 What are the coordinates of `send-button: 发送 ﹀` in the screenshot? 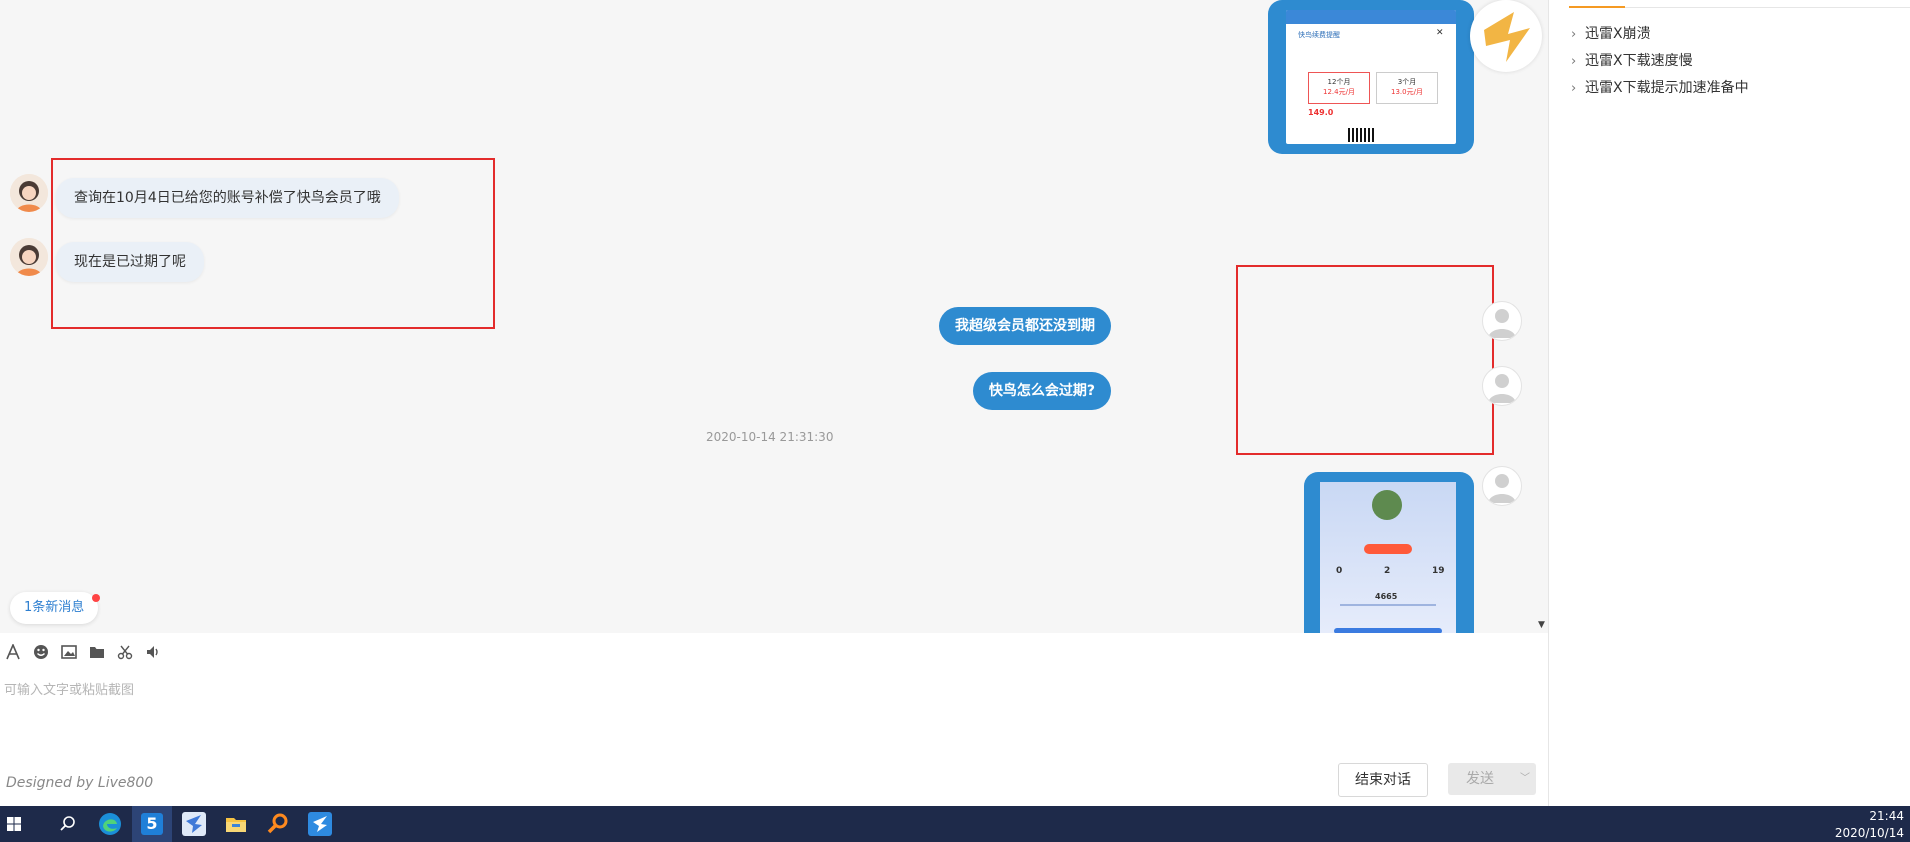 It's located at (1492, 779).